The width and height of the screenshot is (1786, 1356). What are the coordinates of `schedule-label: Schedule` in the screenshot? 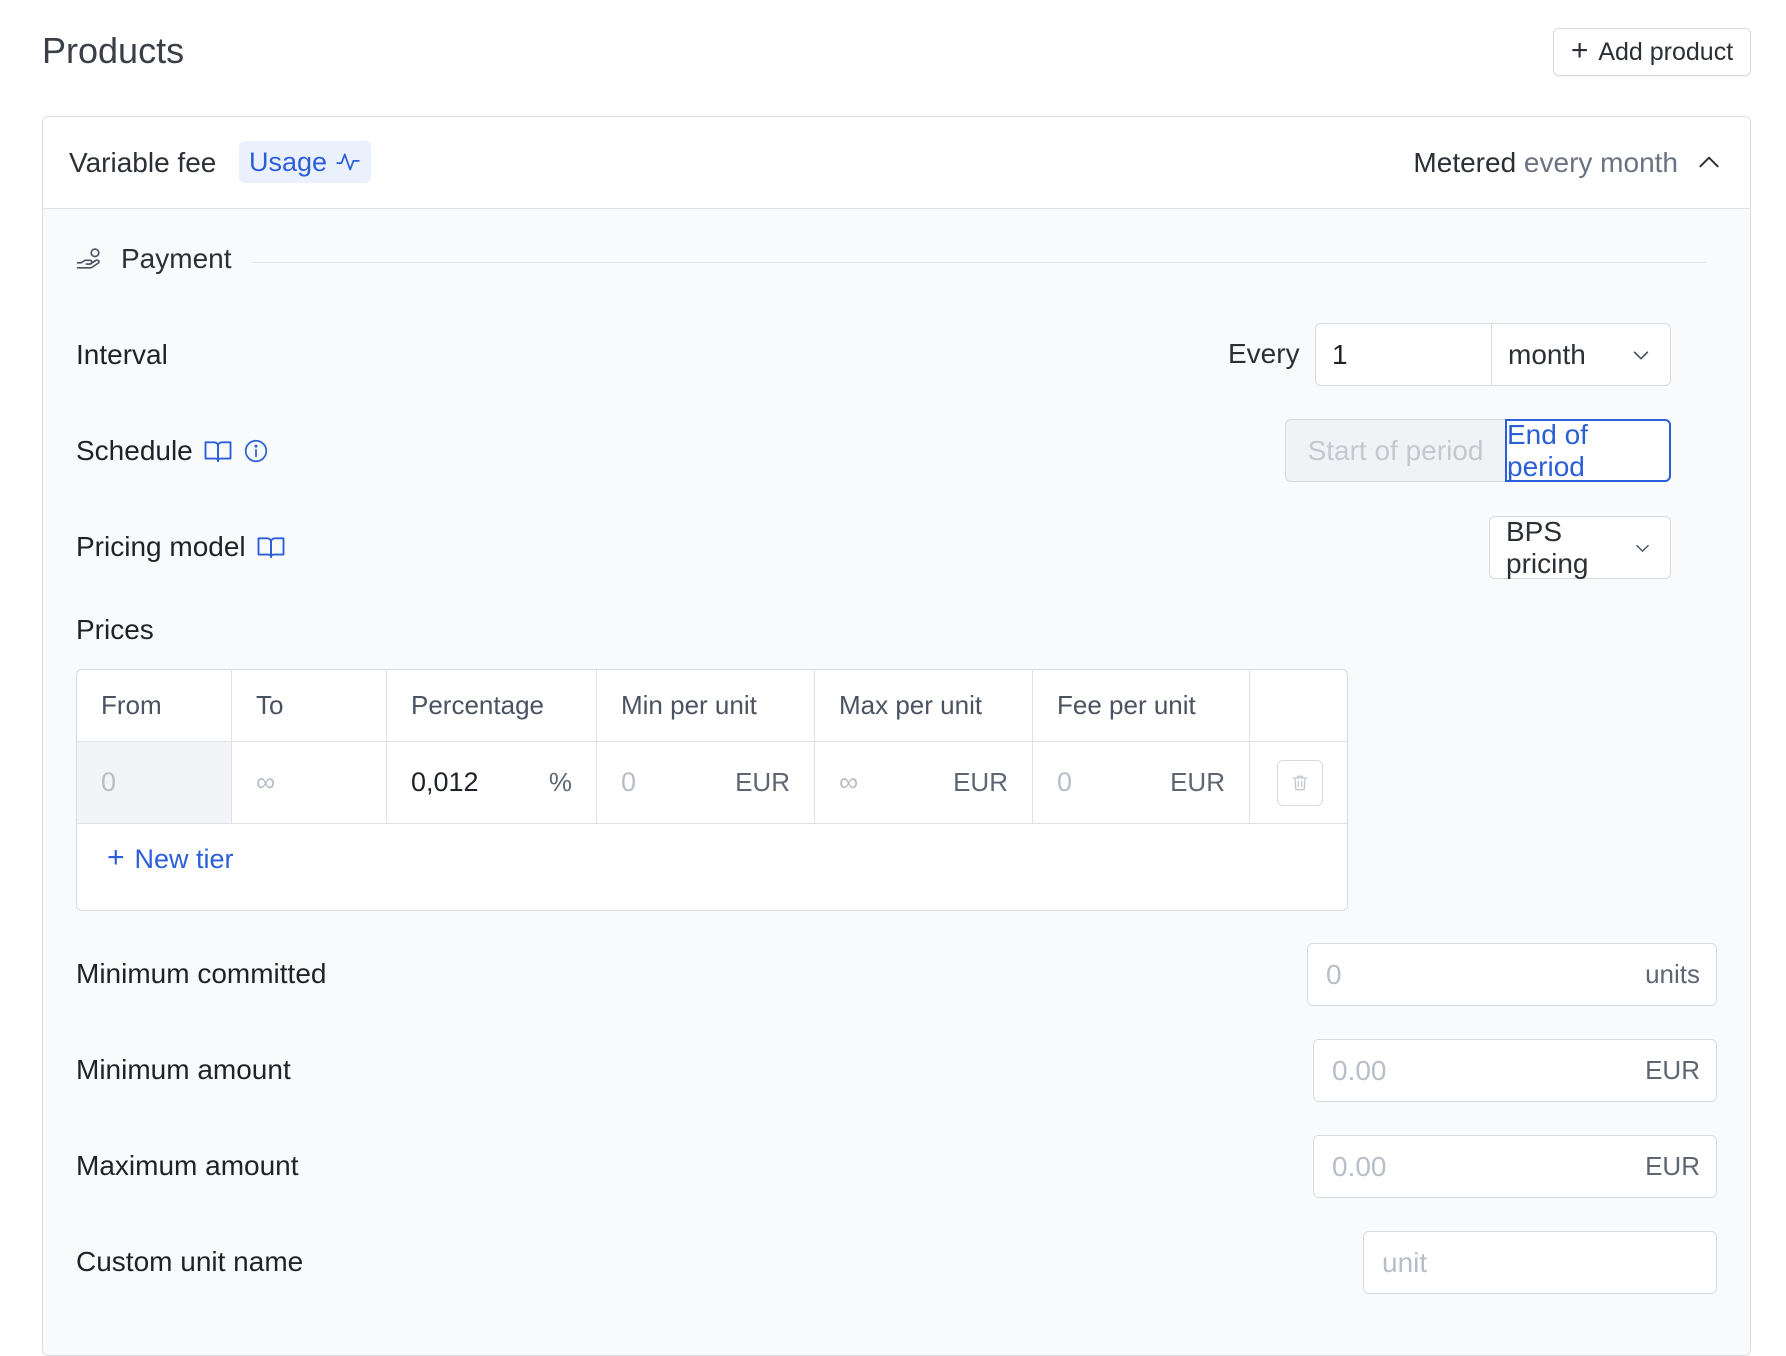 It's located at (172, 451).